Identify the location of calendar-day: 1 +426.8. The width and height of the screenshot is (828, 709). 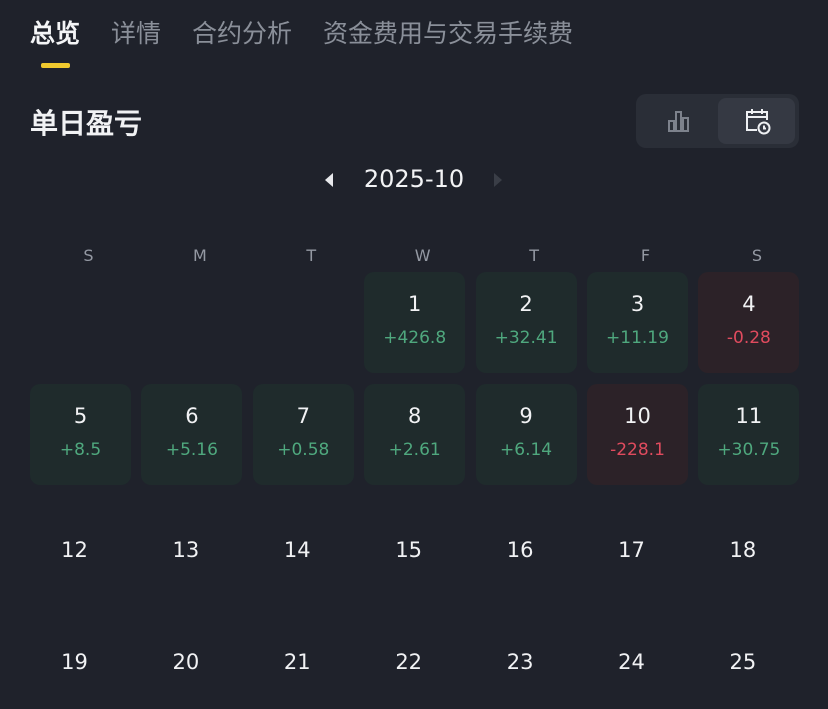
(415, 322).